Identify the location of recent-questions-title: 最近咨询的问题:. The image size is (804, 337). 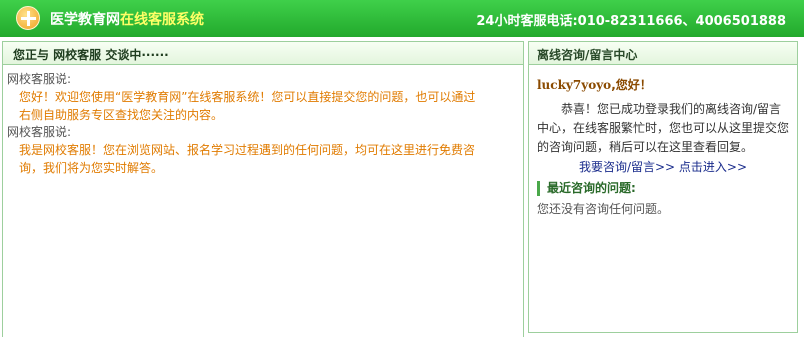
(663, 188).